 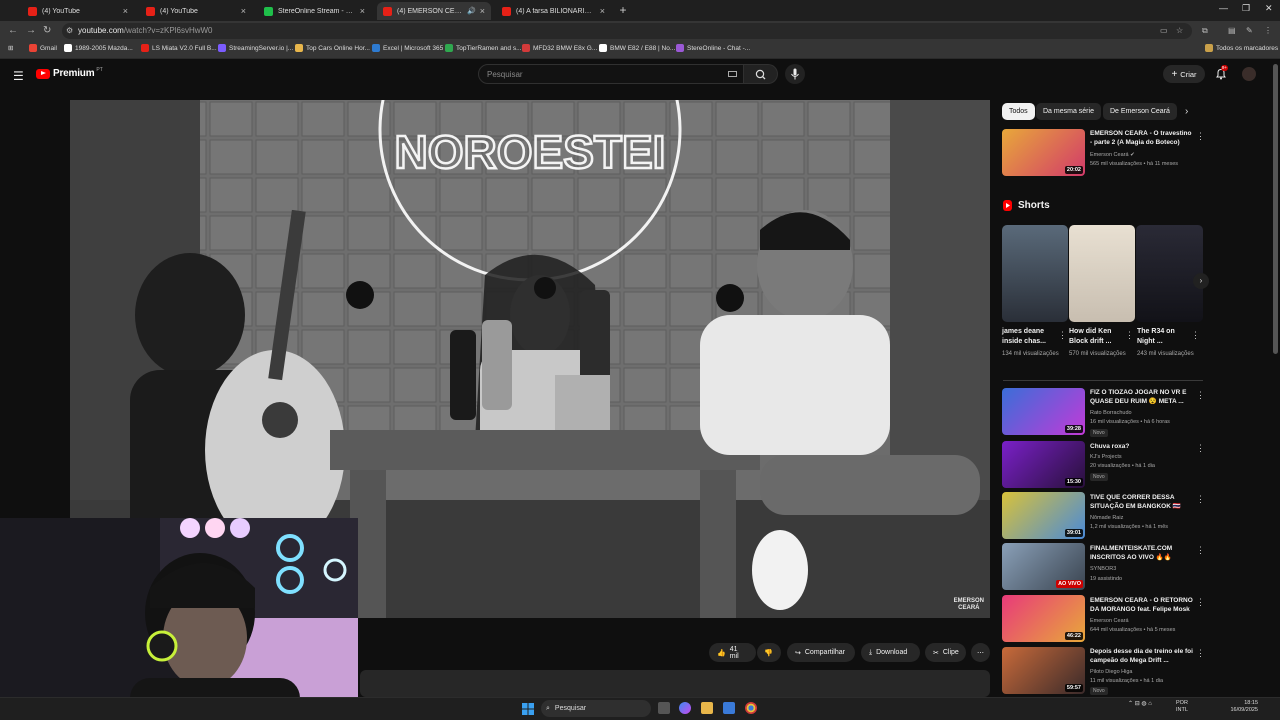 I want to click on channel-name: KJ's Projects, so click(x=1146, y=457).